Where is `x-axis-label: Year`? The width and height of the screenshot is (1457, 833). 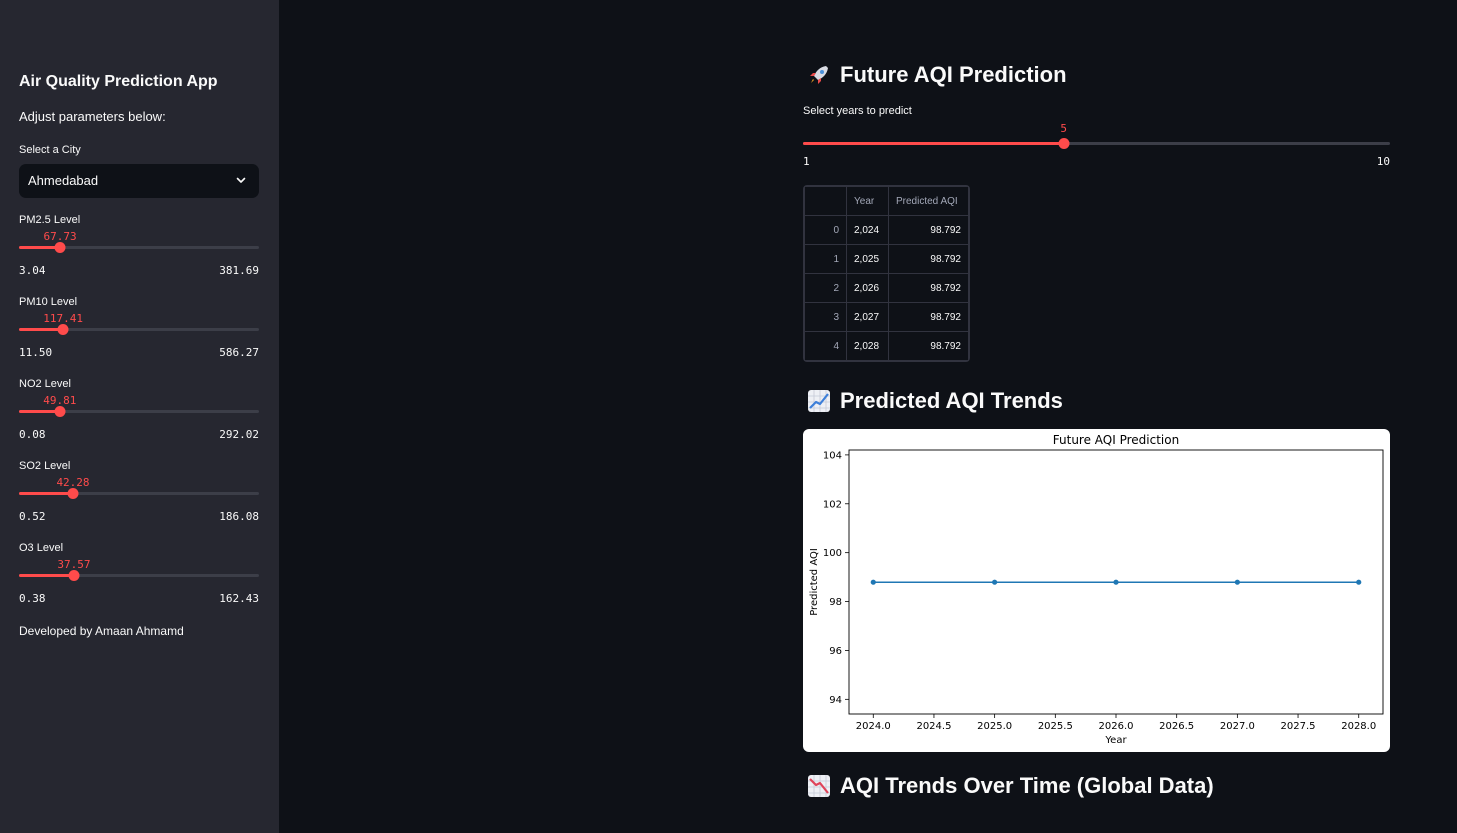 x-axis-label: Year is located at coordinates (1115, 740).